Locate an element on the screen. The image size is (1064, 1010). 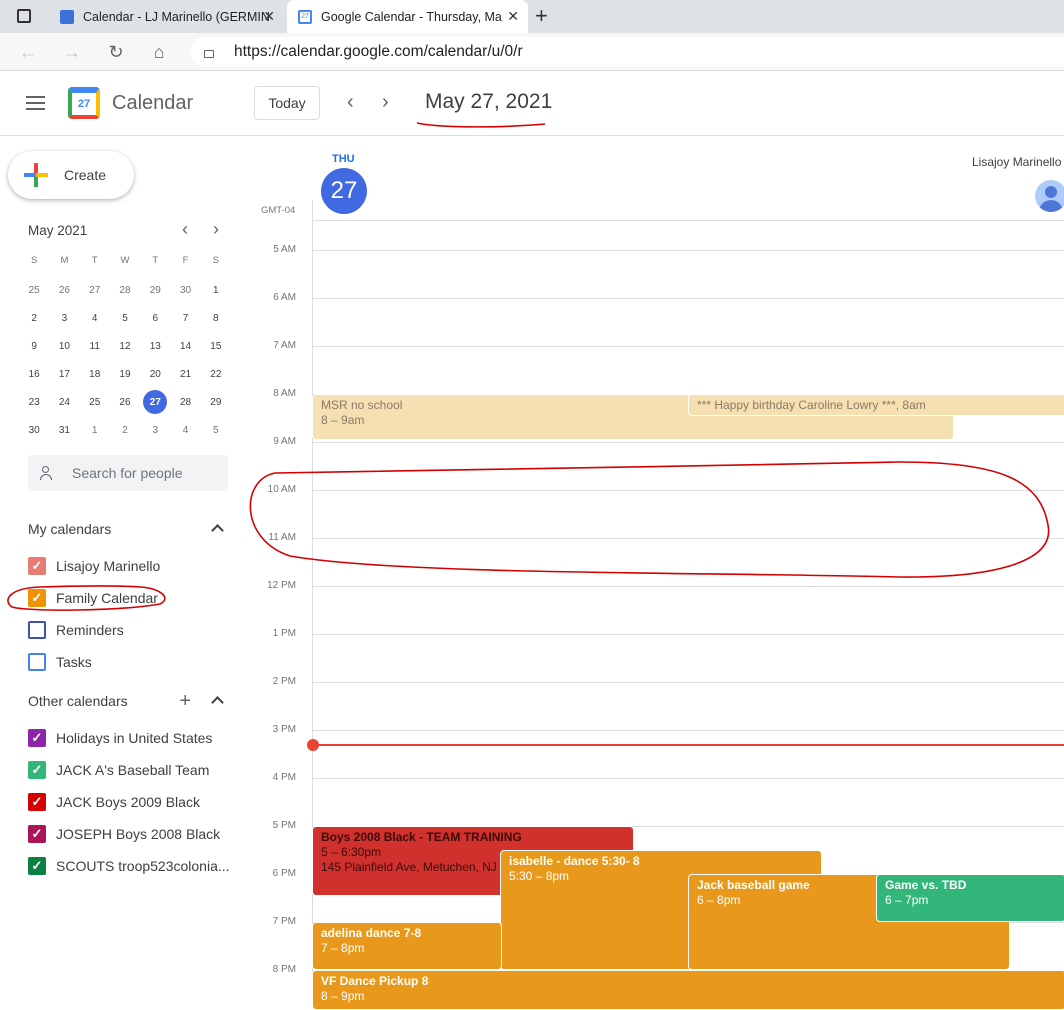
hour-line is located at coordinates (688, 730).